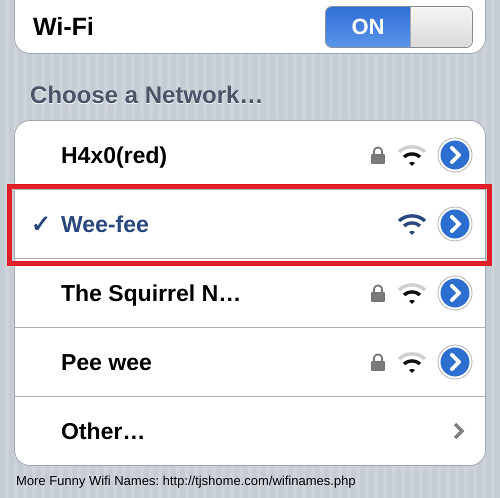 The height and width of the screenshot is (498, 500). What do you see at coordinates (459, 431) in the screenshot?
I see `chevron-icon` at bounding box center [459, 431].